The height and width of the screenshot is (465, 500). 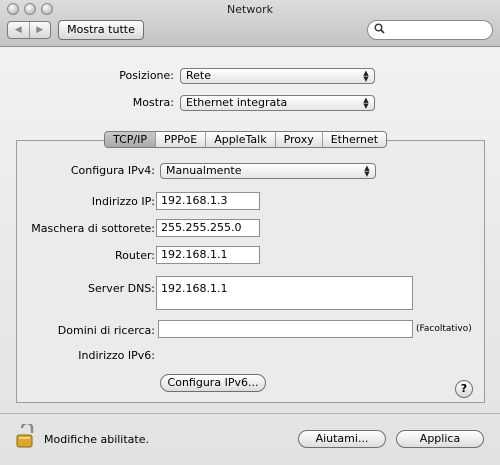 I want to click on tab-ethernet: Ethernet, so click(x=353, y=139).